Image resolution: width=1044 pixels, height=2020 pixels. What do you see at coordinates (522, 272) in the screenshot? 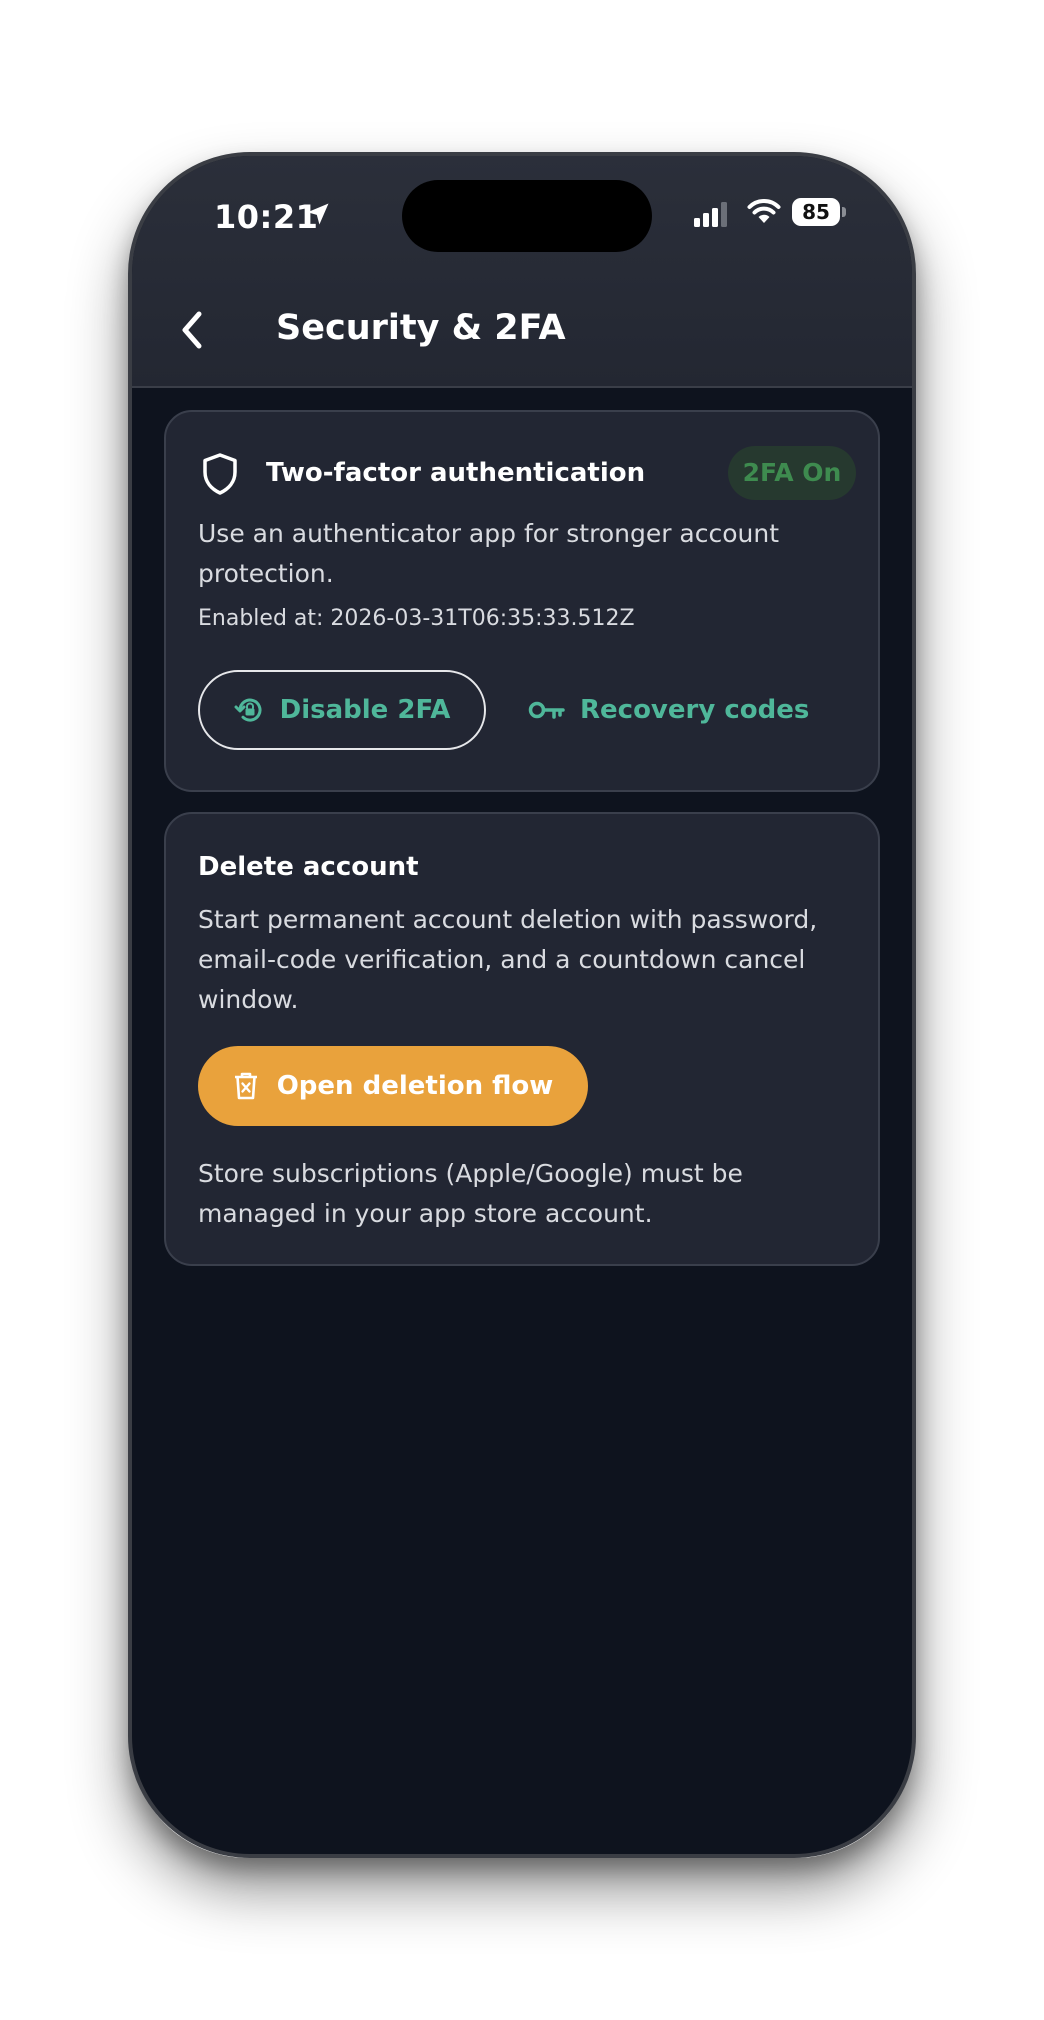
I see `top-bar: 10:21 85 Security & 2FA` at bounding box center [522, 272].